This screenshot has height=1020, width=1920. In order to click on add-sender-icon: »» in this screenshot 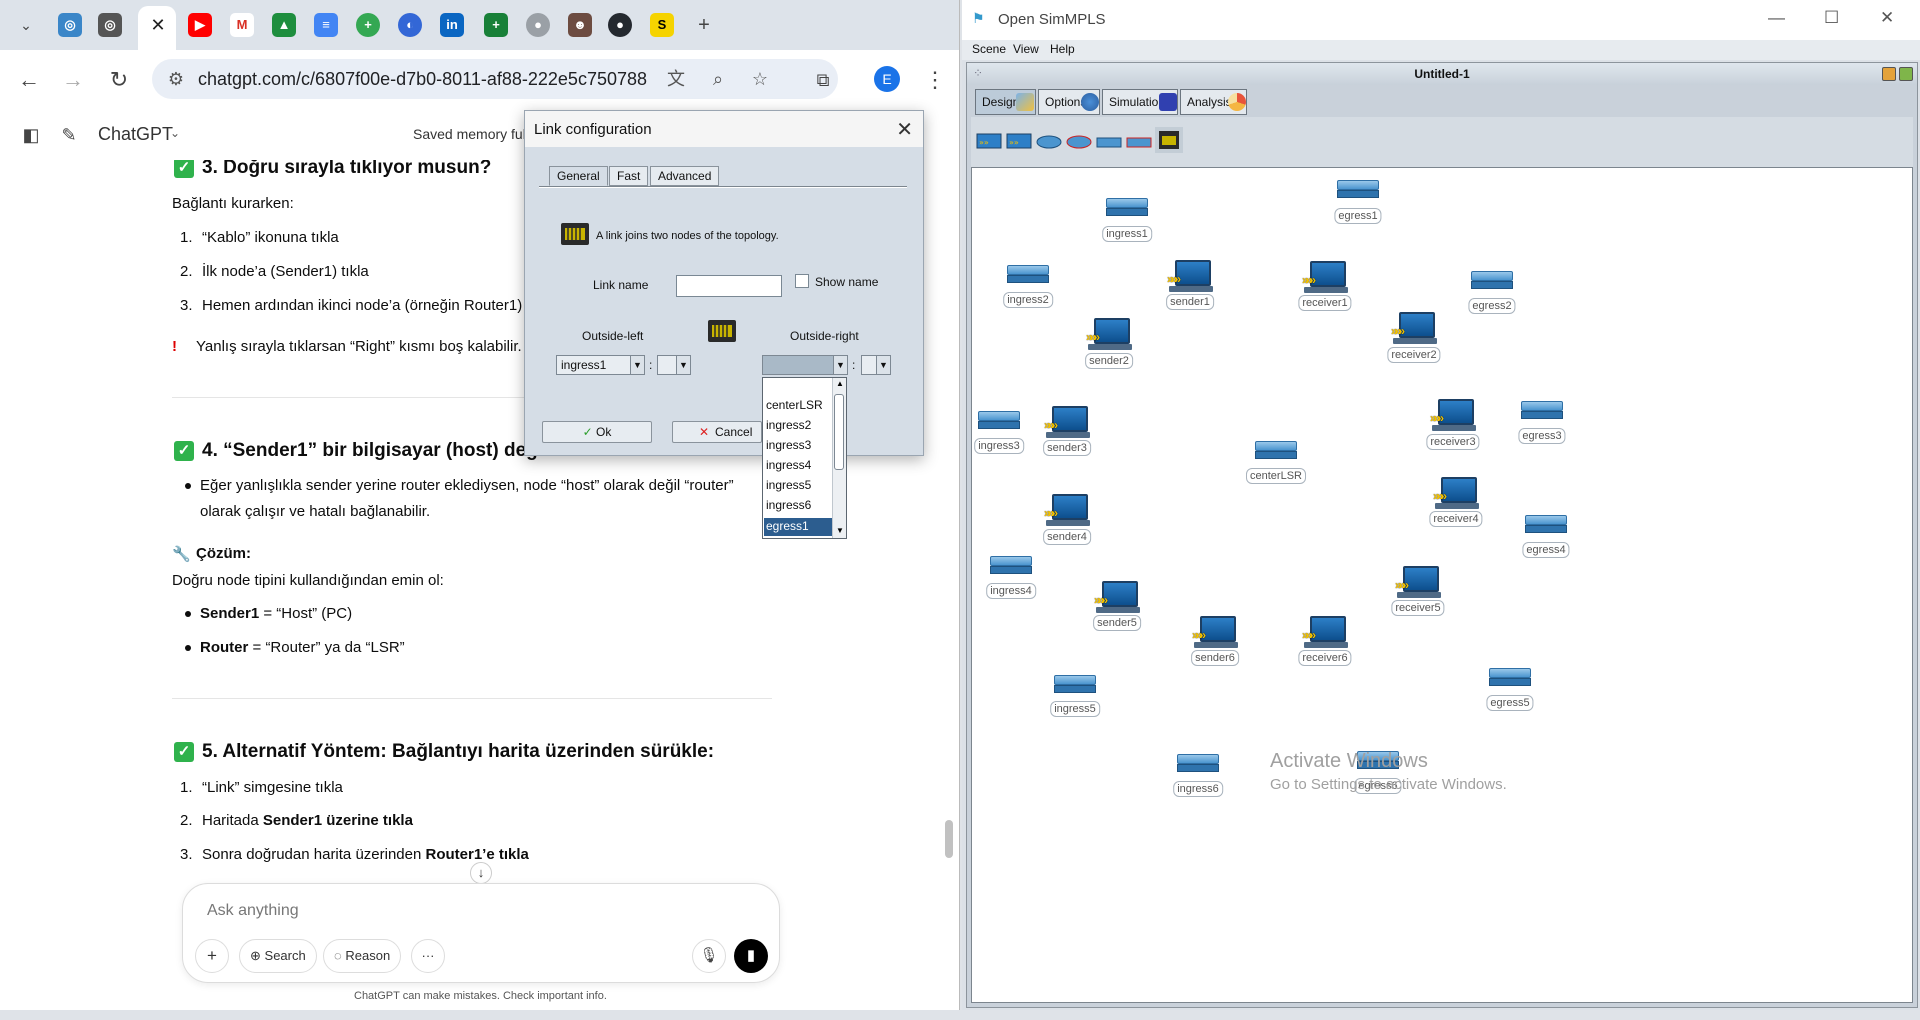, I will do `click(989, 142)`.